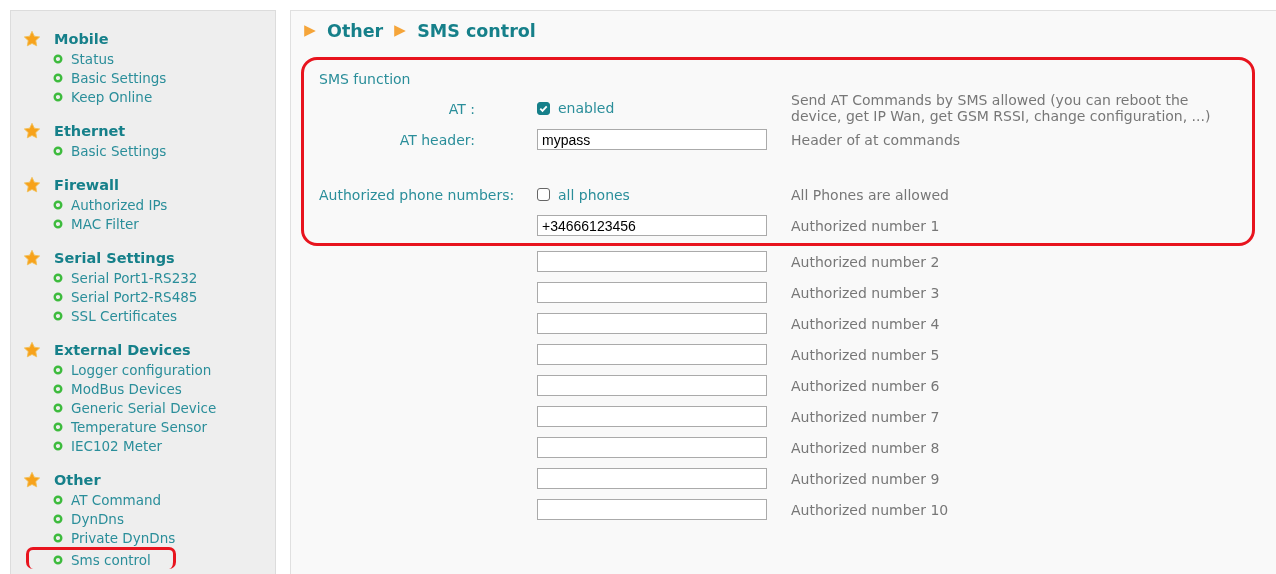  I want to click on field-description: Header of at commands, so click(876, 139).